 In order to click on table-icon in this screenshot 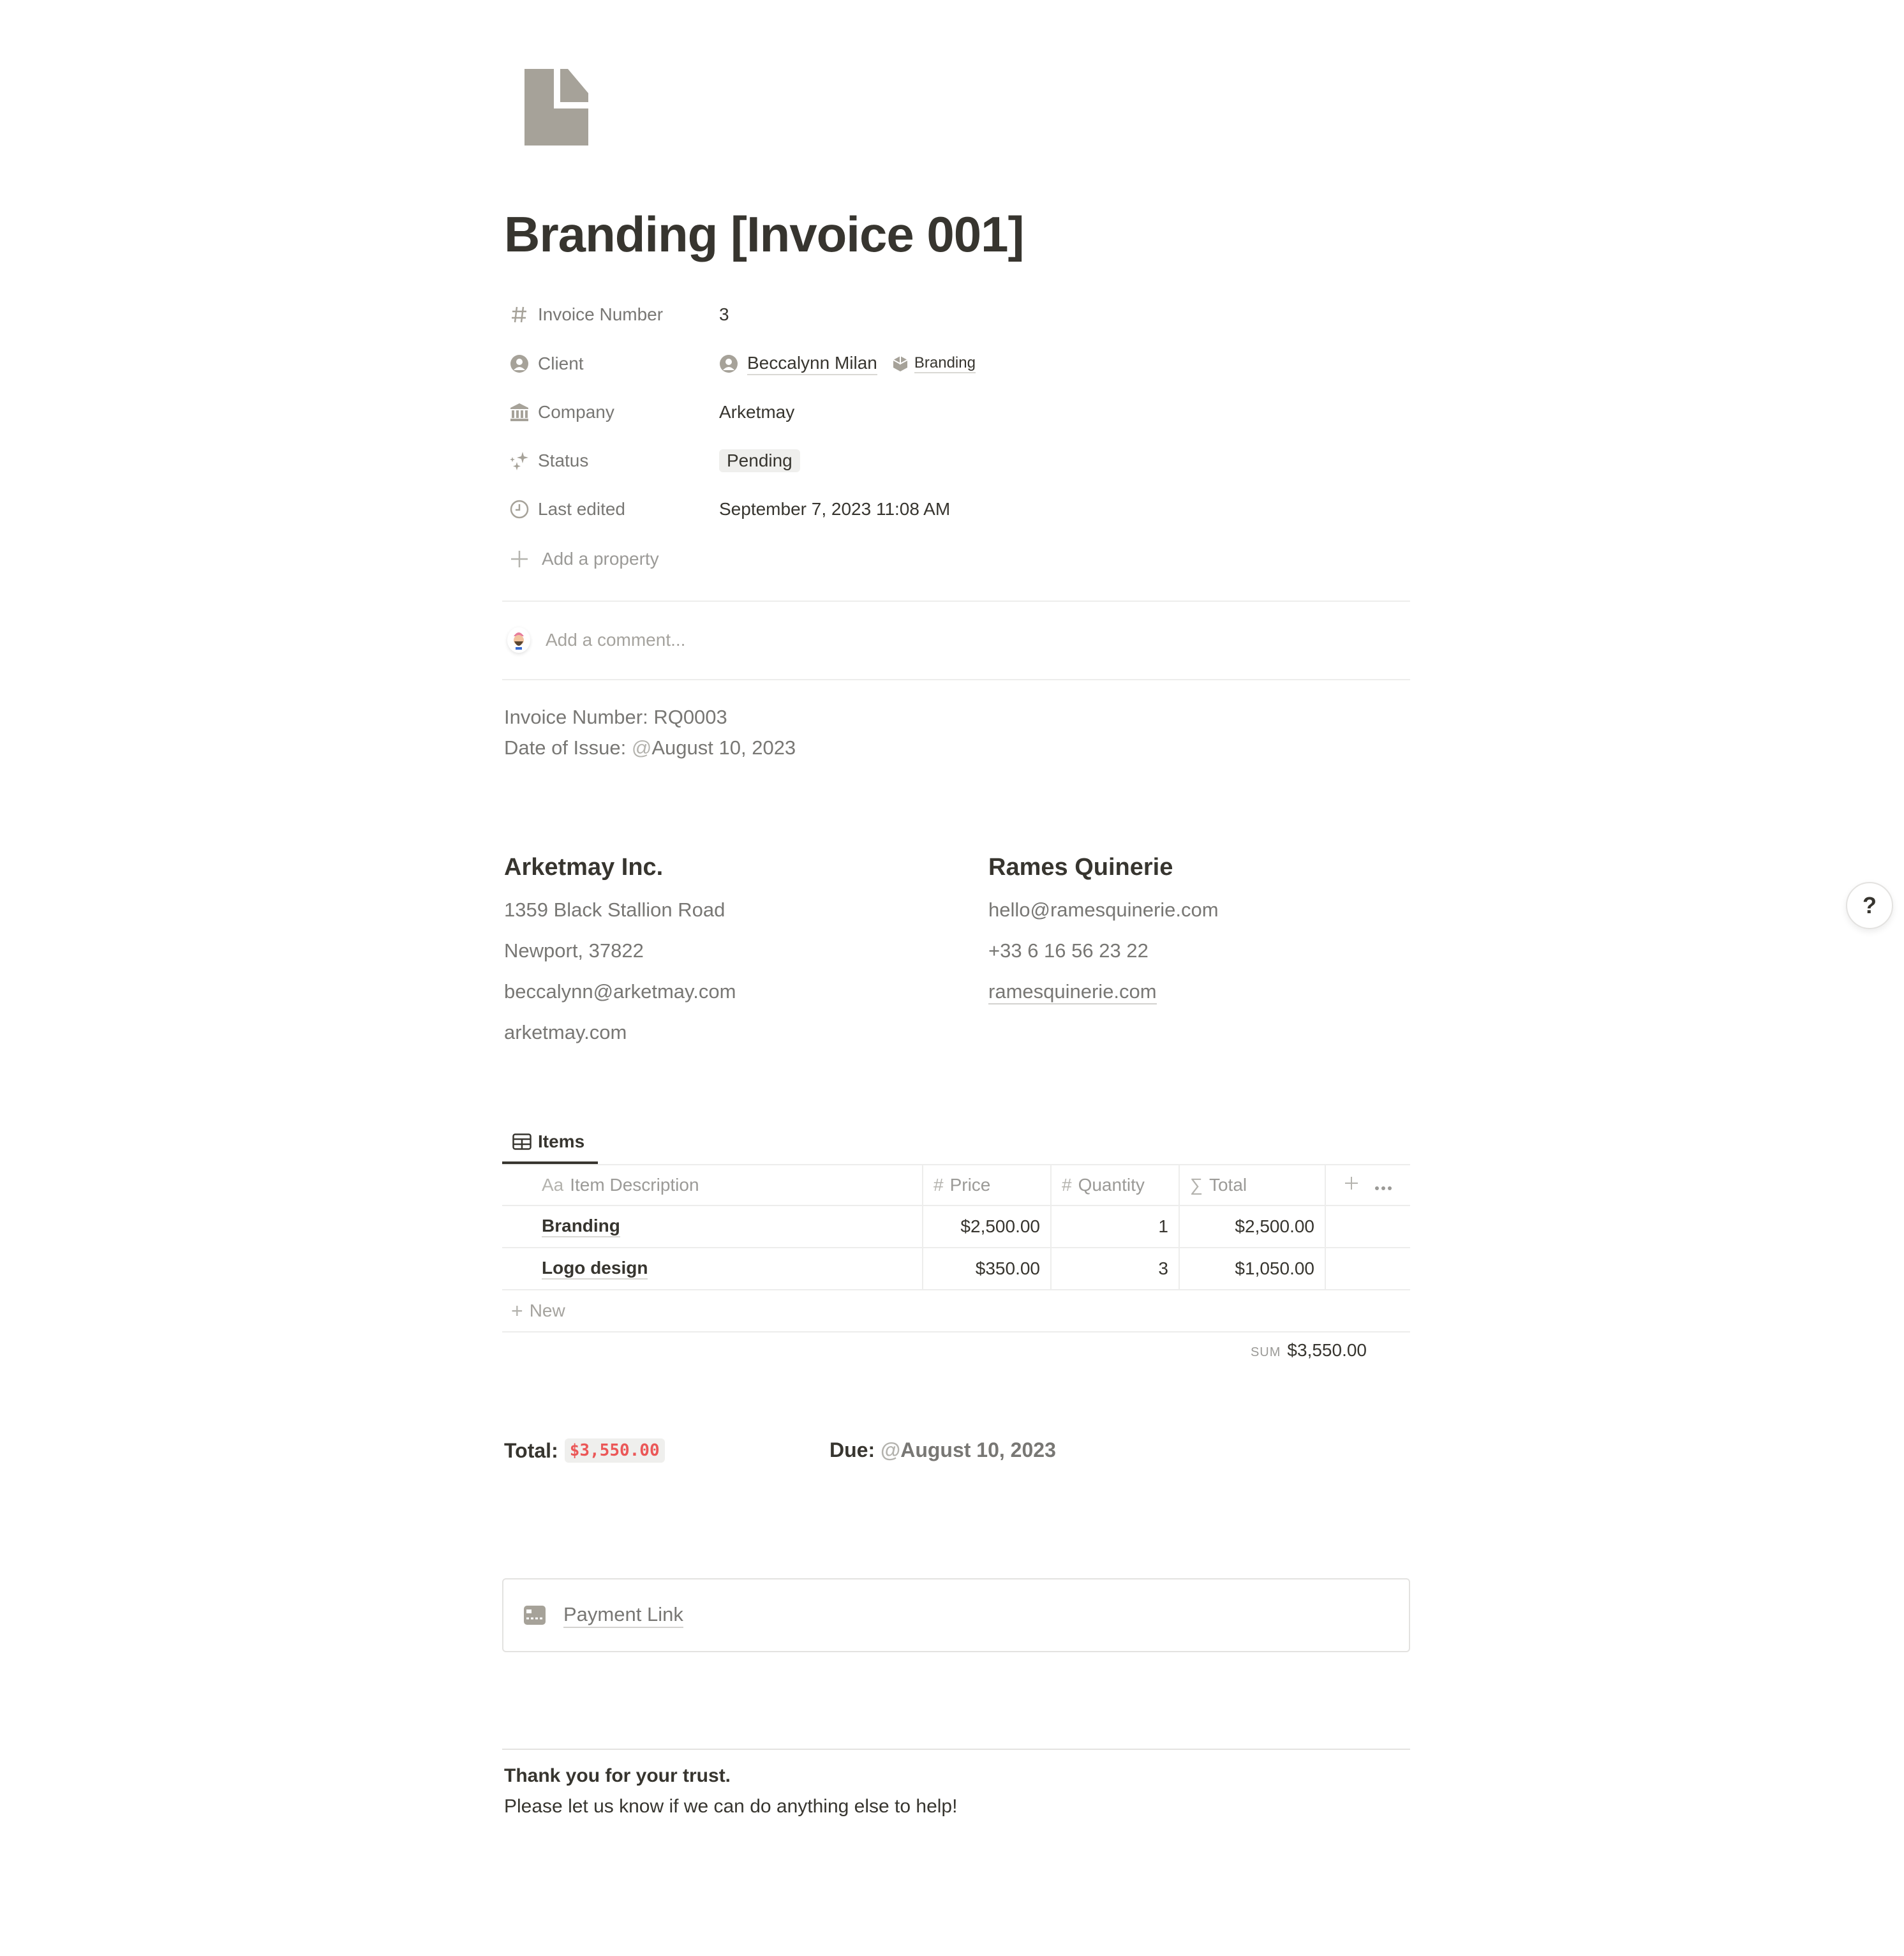, I will do `click(522, 1141)`.